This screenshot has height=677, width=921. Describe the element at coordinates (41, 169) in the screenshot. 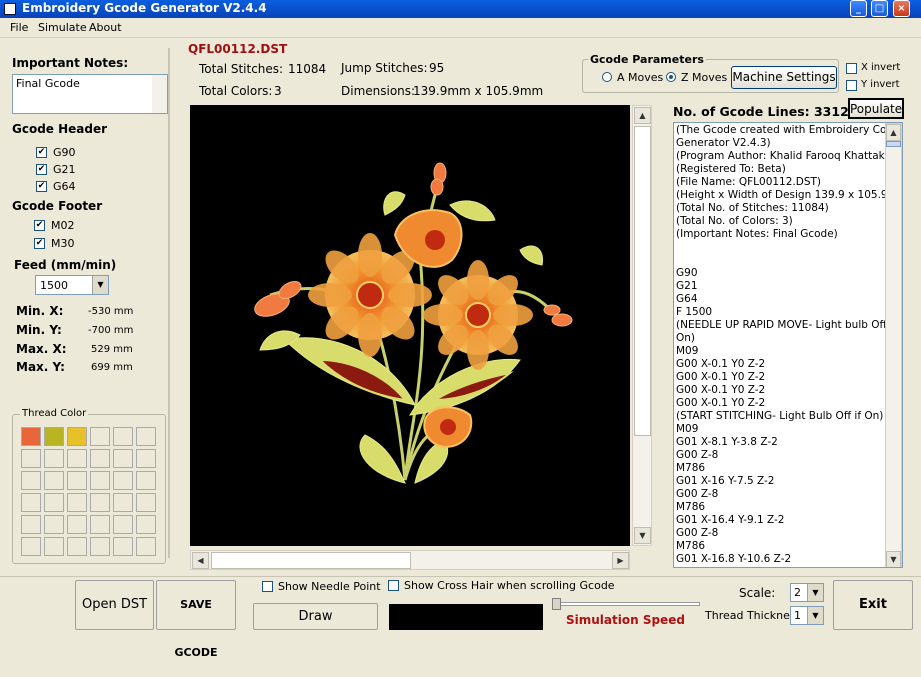

I see `g21-checkbox: ✔` at that location.